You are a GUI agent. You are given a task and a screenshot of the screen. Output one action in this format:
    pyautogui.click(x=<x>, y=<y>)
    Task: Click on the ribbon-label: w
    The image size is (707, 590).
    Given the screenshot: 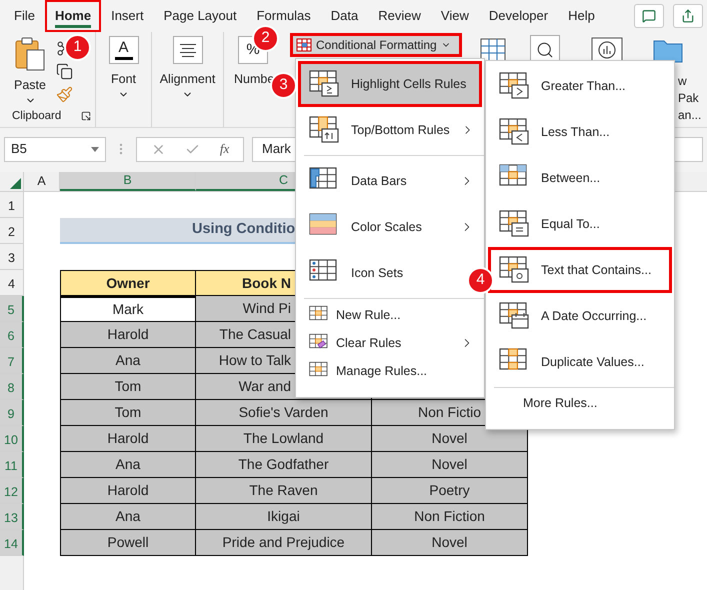 What is the action you would take?
    pyautogui.click(x=682, y=81)
    